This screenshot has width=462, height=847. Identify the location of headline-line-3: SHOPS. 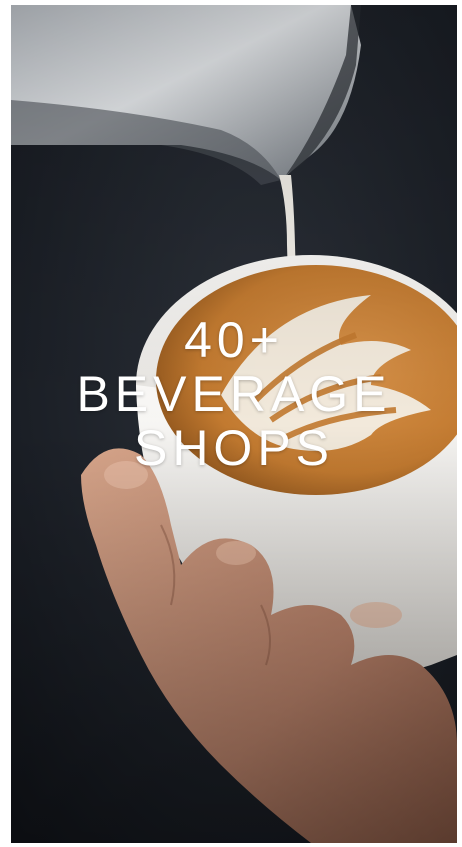
(234, 448).